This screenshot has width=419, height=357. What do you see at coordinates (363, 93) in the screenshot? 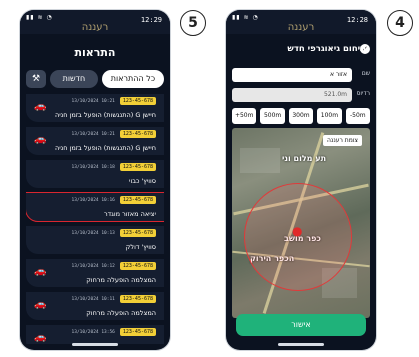
I see `radius-label: רדיוס` at bounding box center [363, 93].